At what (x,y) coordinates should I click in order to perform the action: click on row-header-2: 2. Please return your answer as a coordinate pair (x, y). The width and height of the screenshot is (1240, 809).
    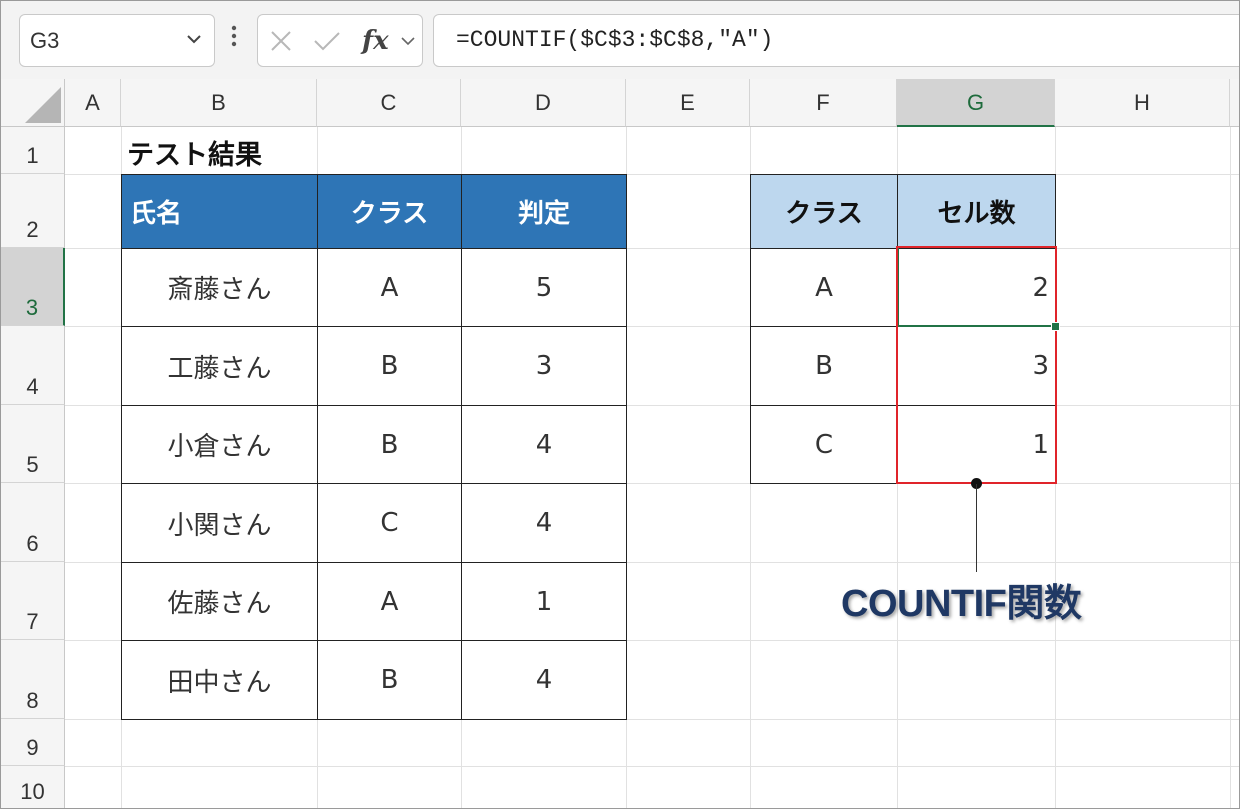
    Looking at the image, I should click on (33, 211).